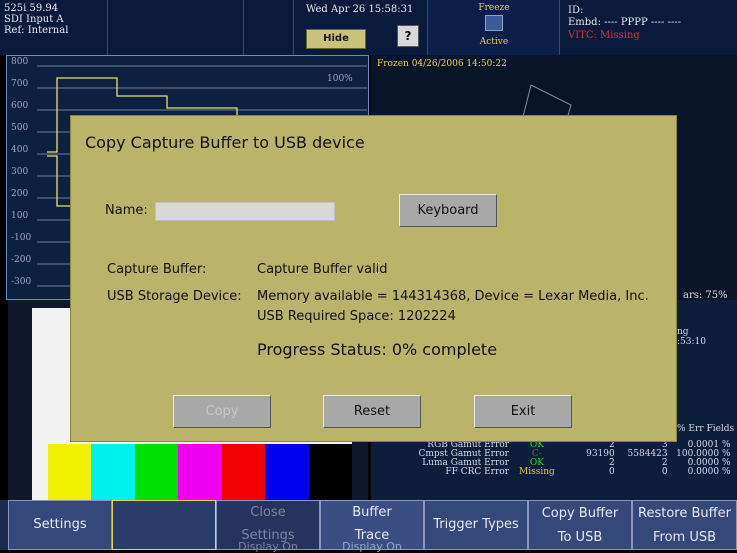 The height and width of the screenshot is (553, 737). Describe the element at coordinates (34, 19) in the screenshot. I see `input-source: SDI Input A` at that location.